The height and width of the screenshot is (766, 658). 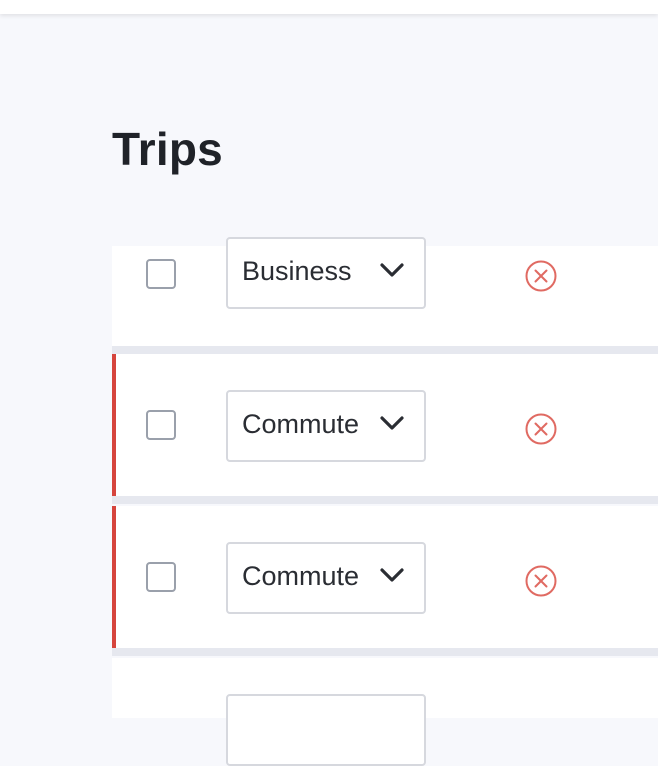 What do you see at coordinates (167, 149) in the screenshot?
I see `page-title: Trips` at bounding box center [167, 149].